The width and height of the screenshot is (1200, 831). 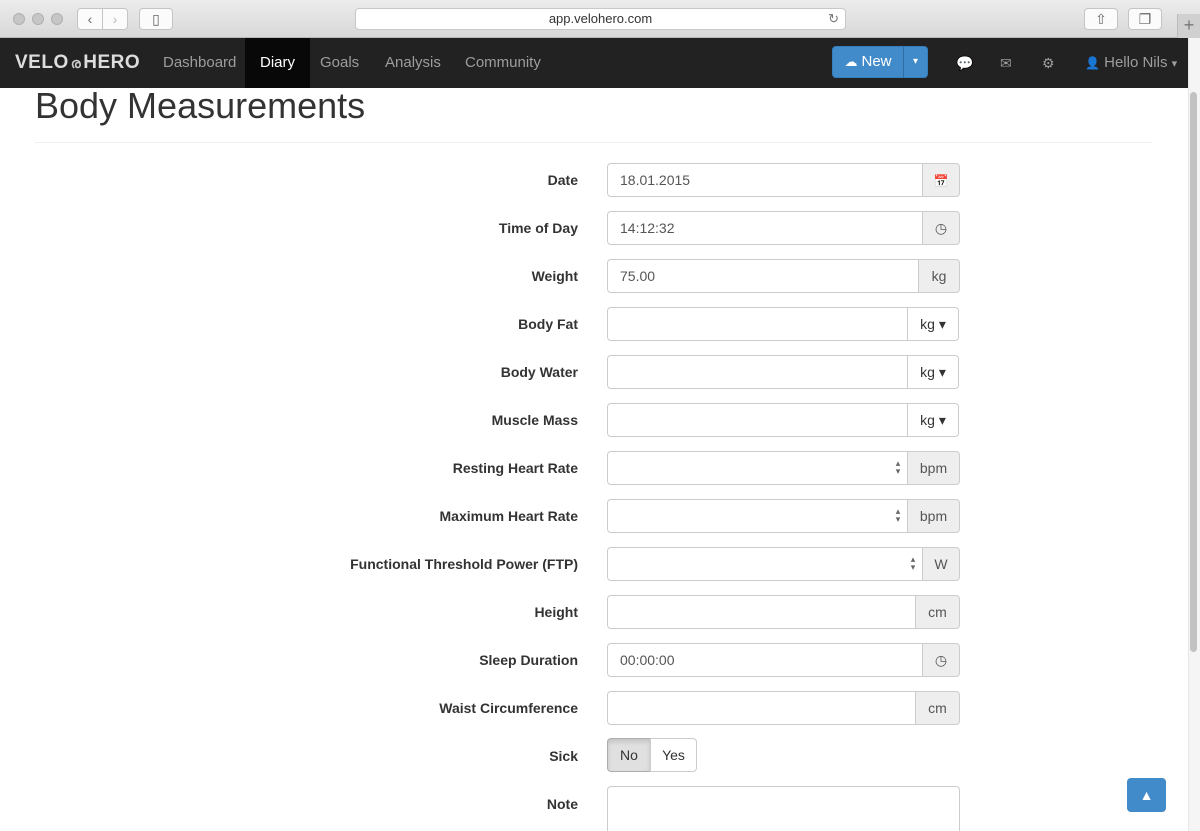 I want to click on body-water-input, so click(x=757, y=372).